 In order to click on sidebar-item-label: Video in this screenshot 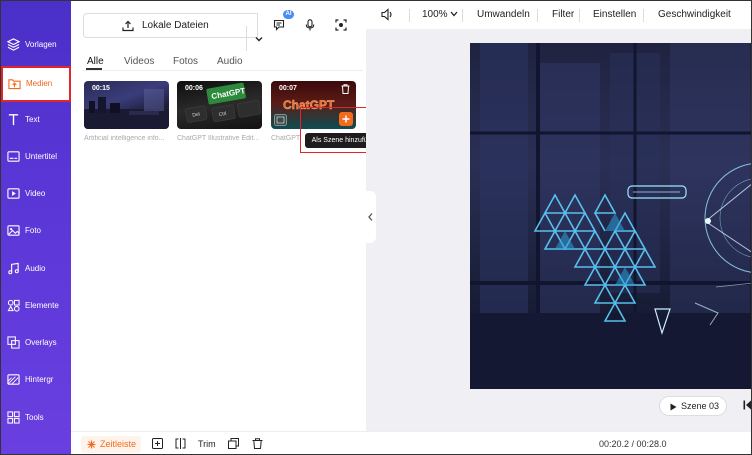, I will do `click(35, 193)`.